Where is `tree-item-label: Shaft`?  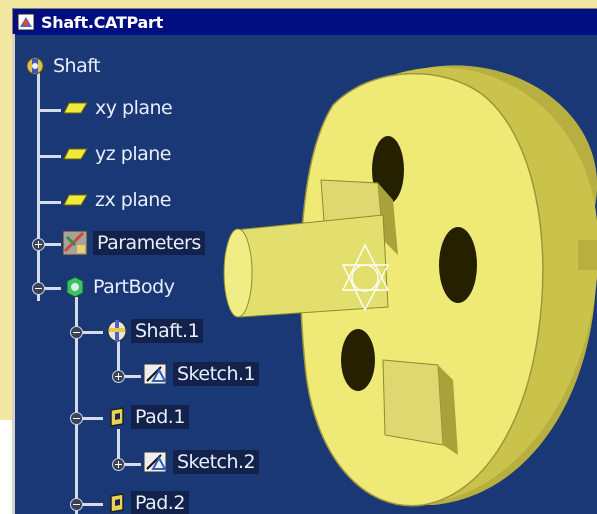
tree-item-label: Shaft is located at coordinates (77, 66).